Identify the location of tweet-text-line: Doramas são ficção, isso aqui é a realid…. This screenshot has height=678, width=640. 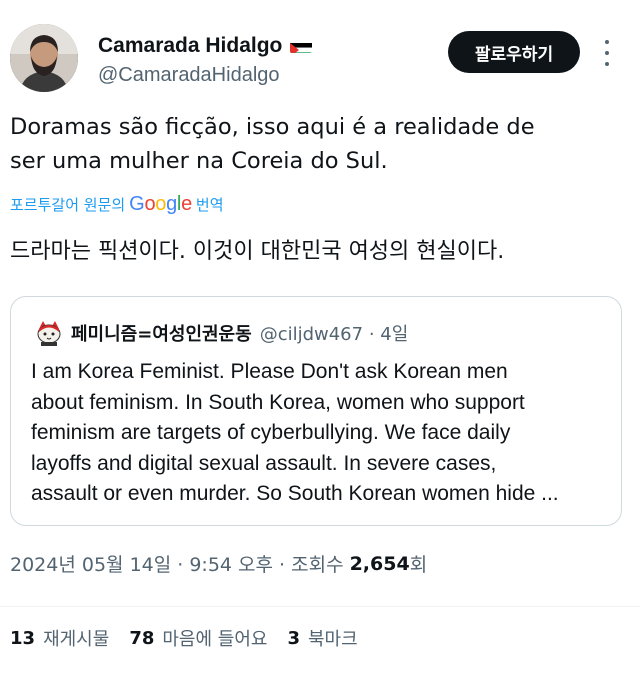
(272, 127).